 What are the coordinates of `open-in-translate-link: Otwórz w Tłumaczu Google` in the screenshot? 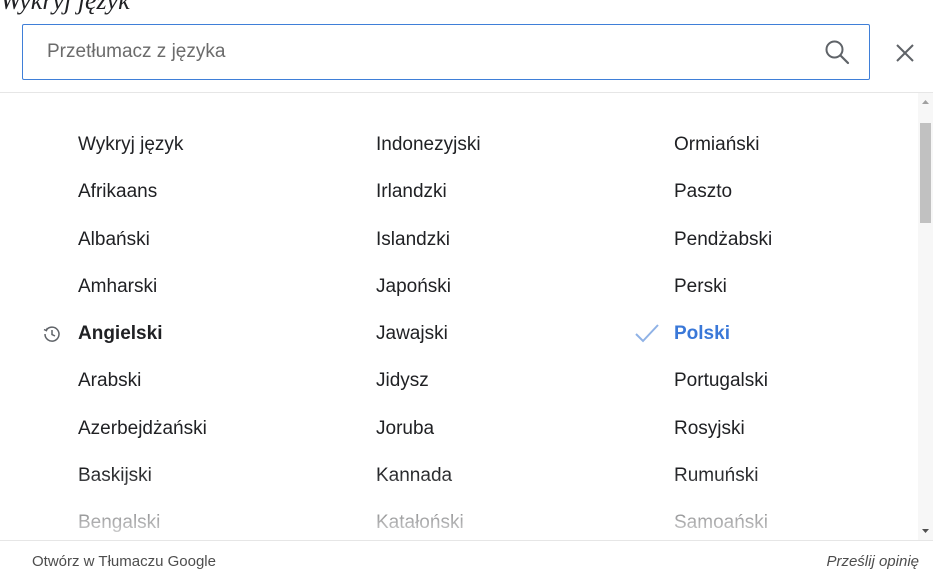 It's located at (124, 561).